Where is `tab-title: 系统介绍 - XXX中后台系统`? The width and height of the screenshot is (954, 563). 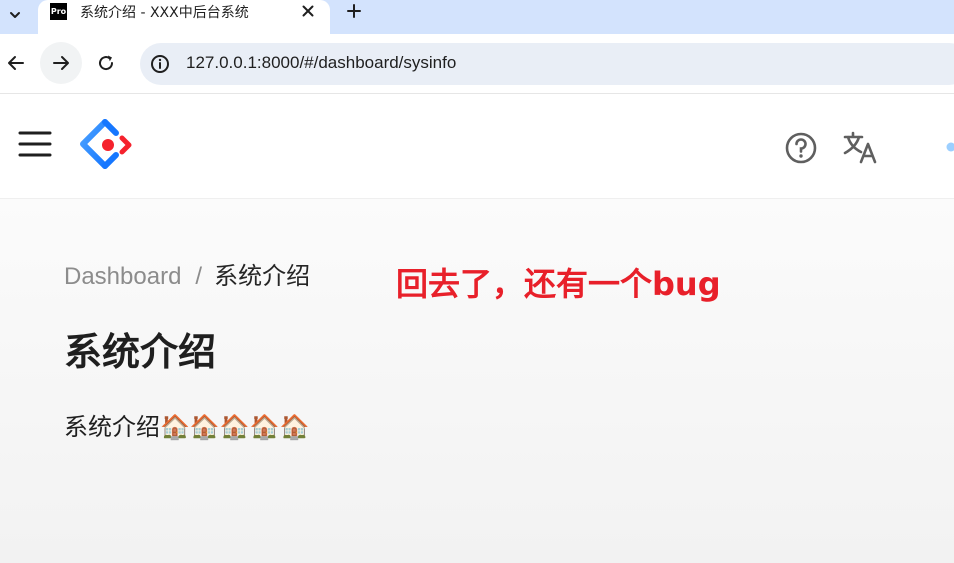 tab-title: 系统介绍 - XXX中后台系统 is located at coordinates (164, 13).